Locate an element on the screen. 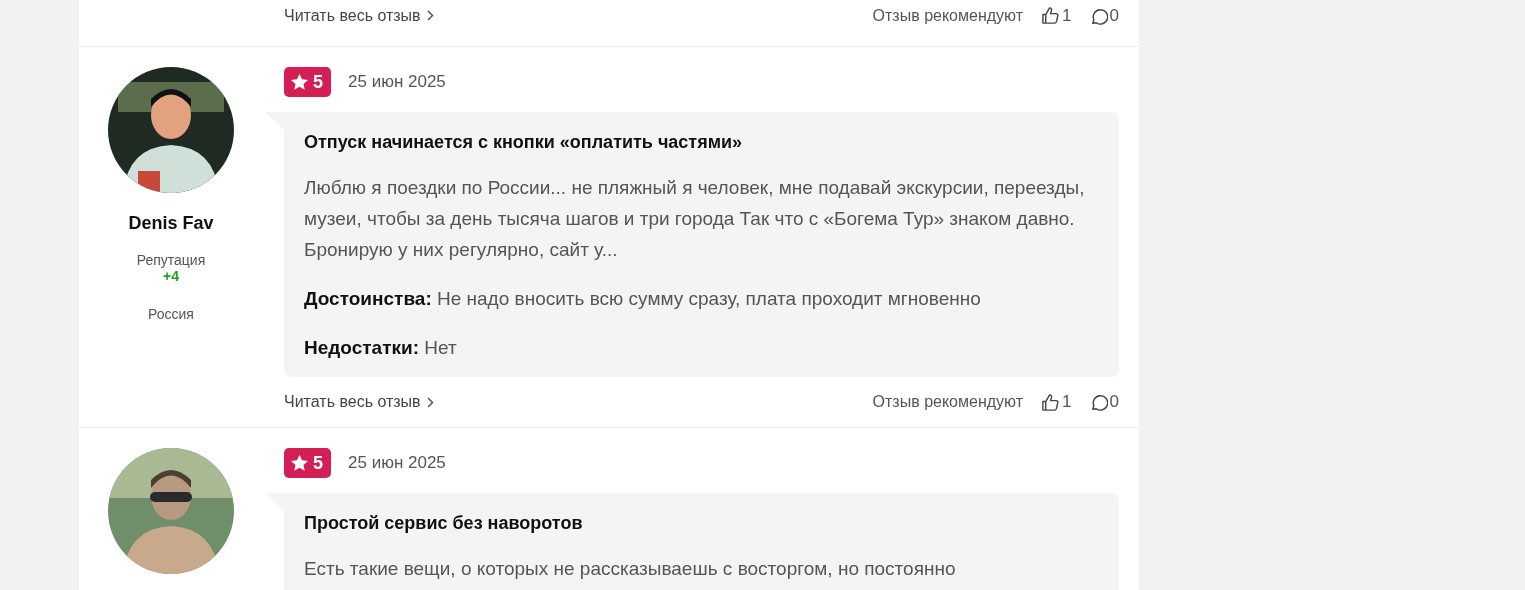 This screenshot has height=590, width=1525. cons-text: Недостатки: Нет is located at coordinates (381, 348).